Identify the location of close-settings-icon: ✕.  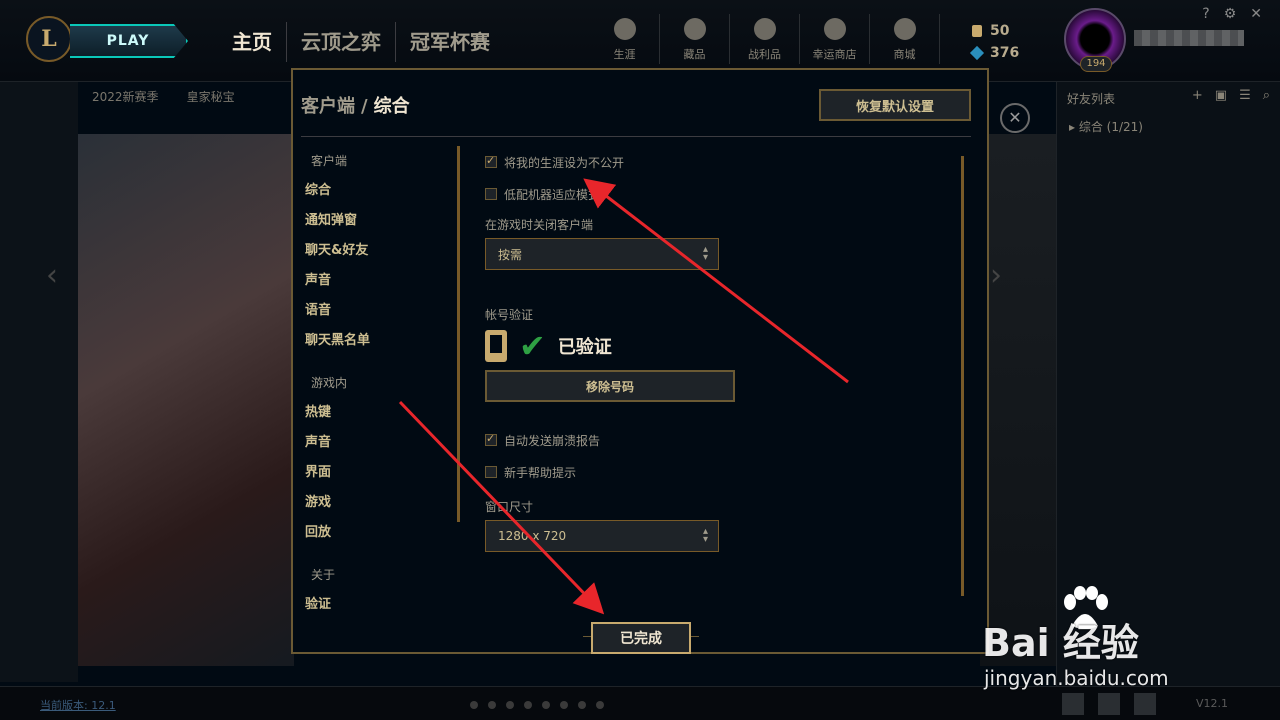
(1015, 118).